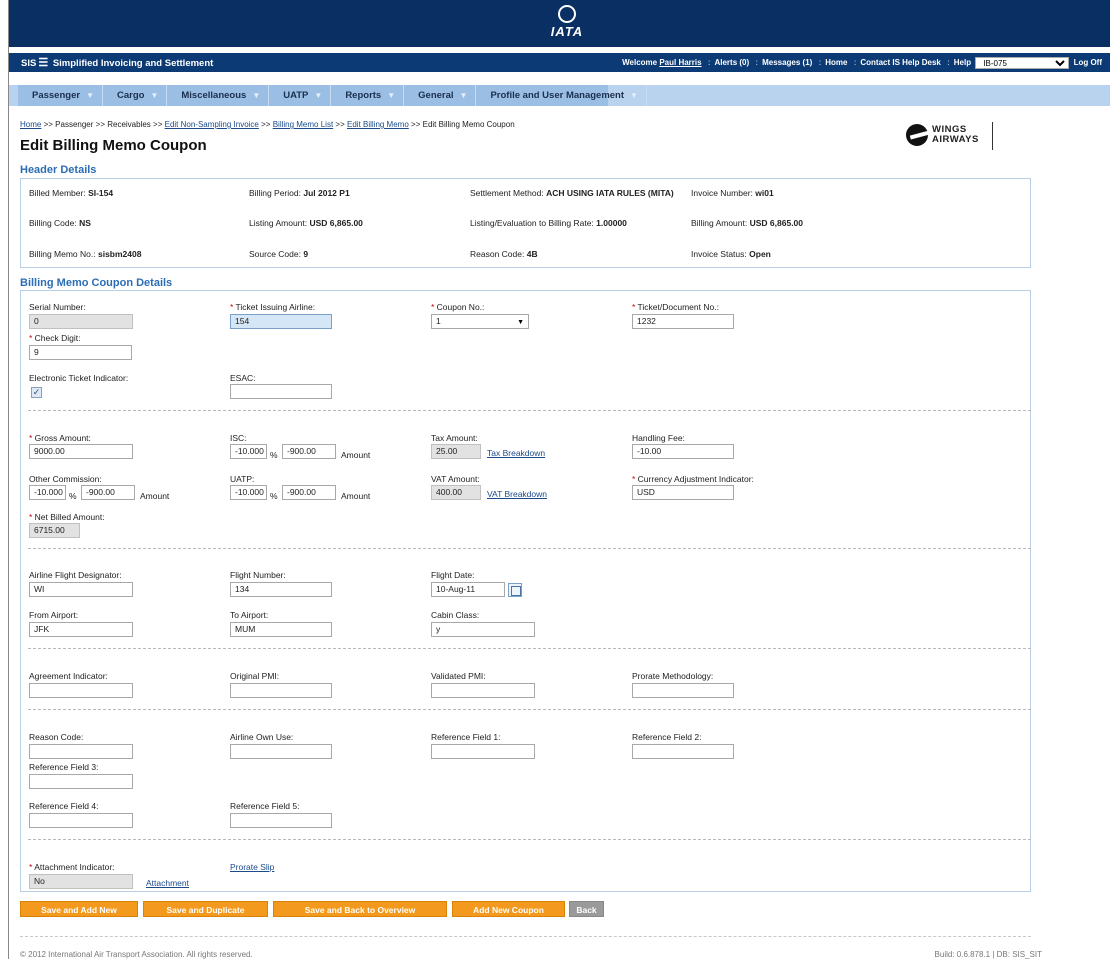 This screenshot has height=959, width=1110. What do you see at coordinates (683, 321) in the screenshot?
I see `ticket-document-no-input: 1232` at bounding box center [683, 321].